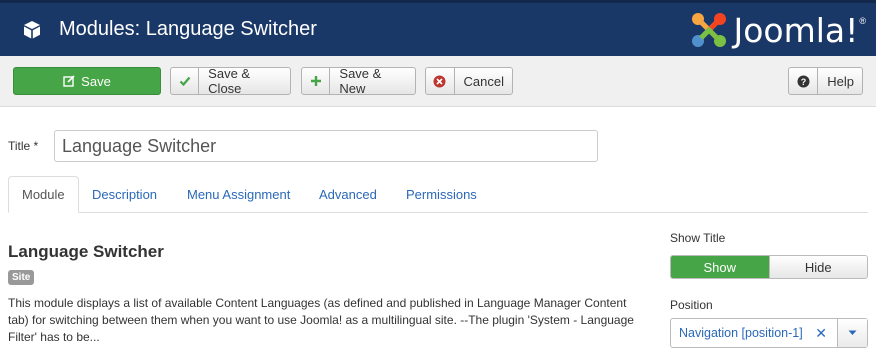 This screenshot has width=876, height=357. What do you see at coordinates (741, 333) in the screenshot?
I see `position-value: Navigation [position-1]` at bounding box center [741, 333].